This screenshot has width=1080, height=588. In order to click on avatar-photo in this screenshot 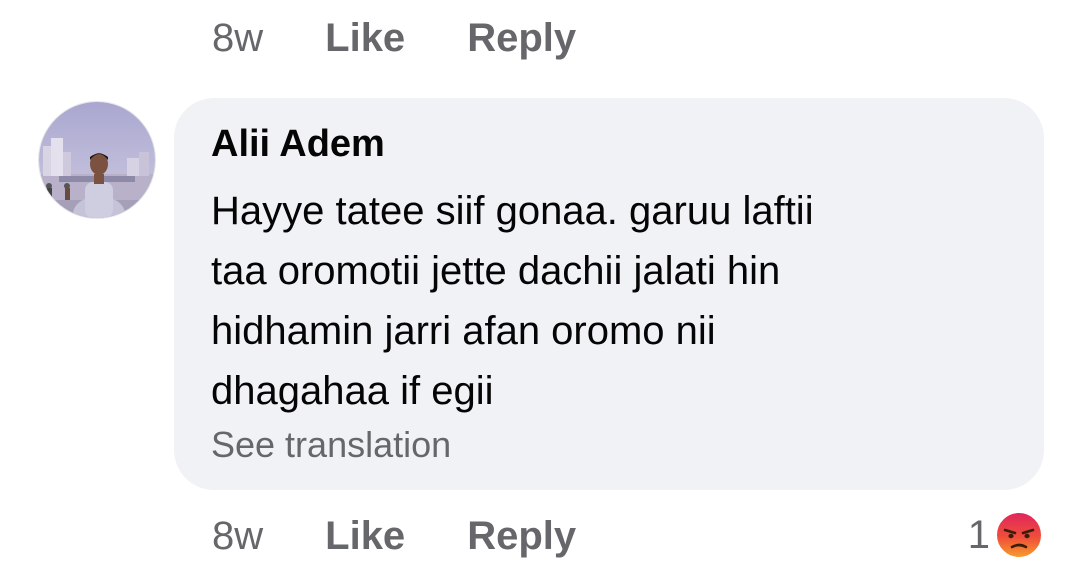, I will do `click(97, 160)`.